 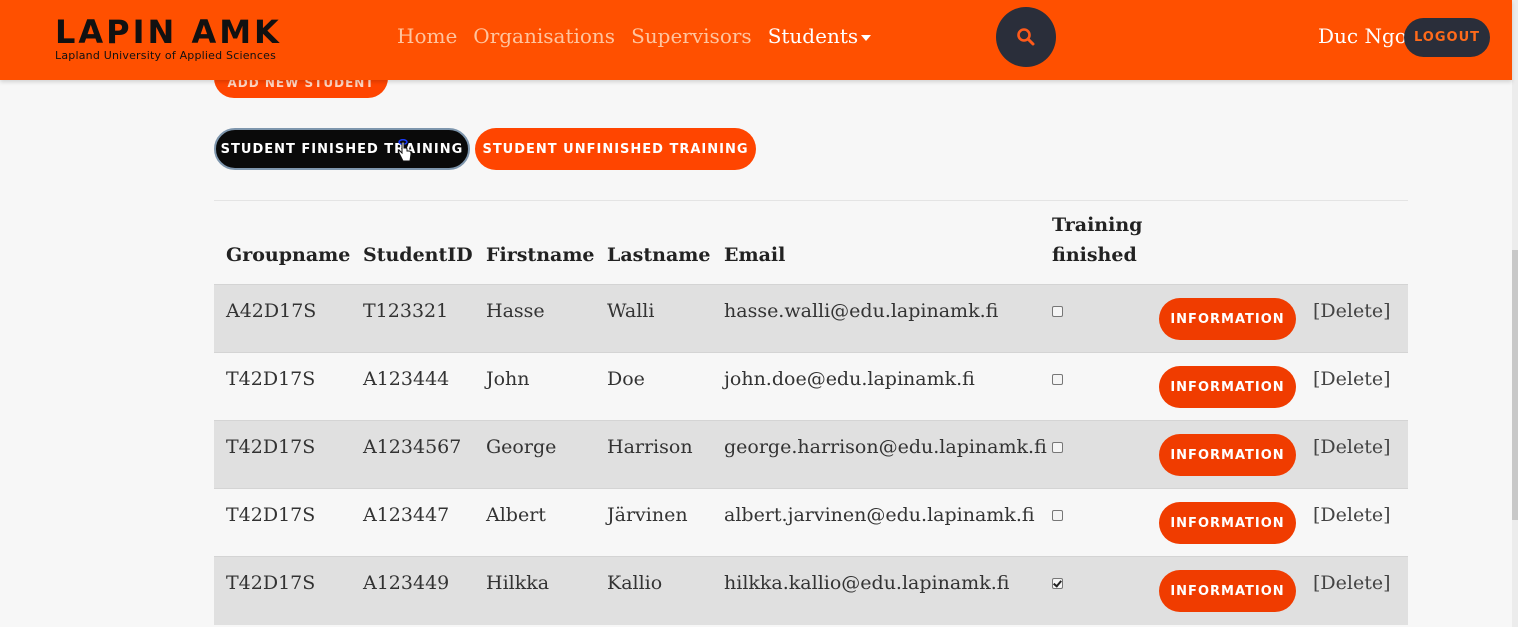 I want to click on brand-title: LAPIN AMK, so click(x=168, y=32).